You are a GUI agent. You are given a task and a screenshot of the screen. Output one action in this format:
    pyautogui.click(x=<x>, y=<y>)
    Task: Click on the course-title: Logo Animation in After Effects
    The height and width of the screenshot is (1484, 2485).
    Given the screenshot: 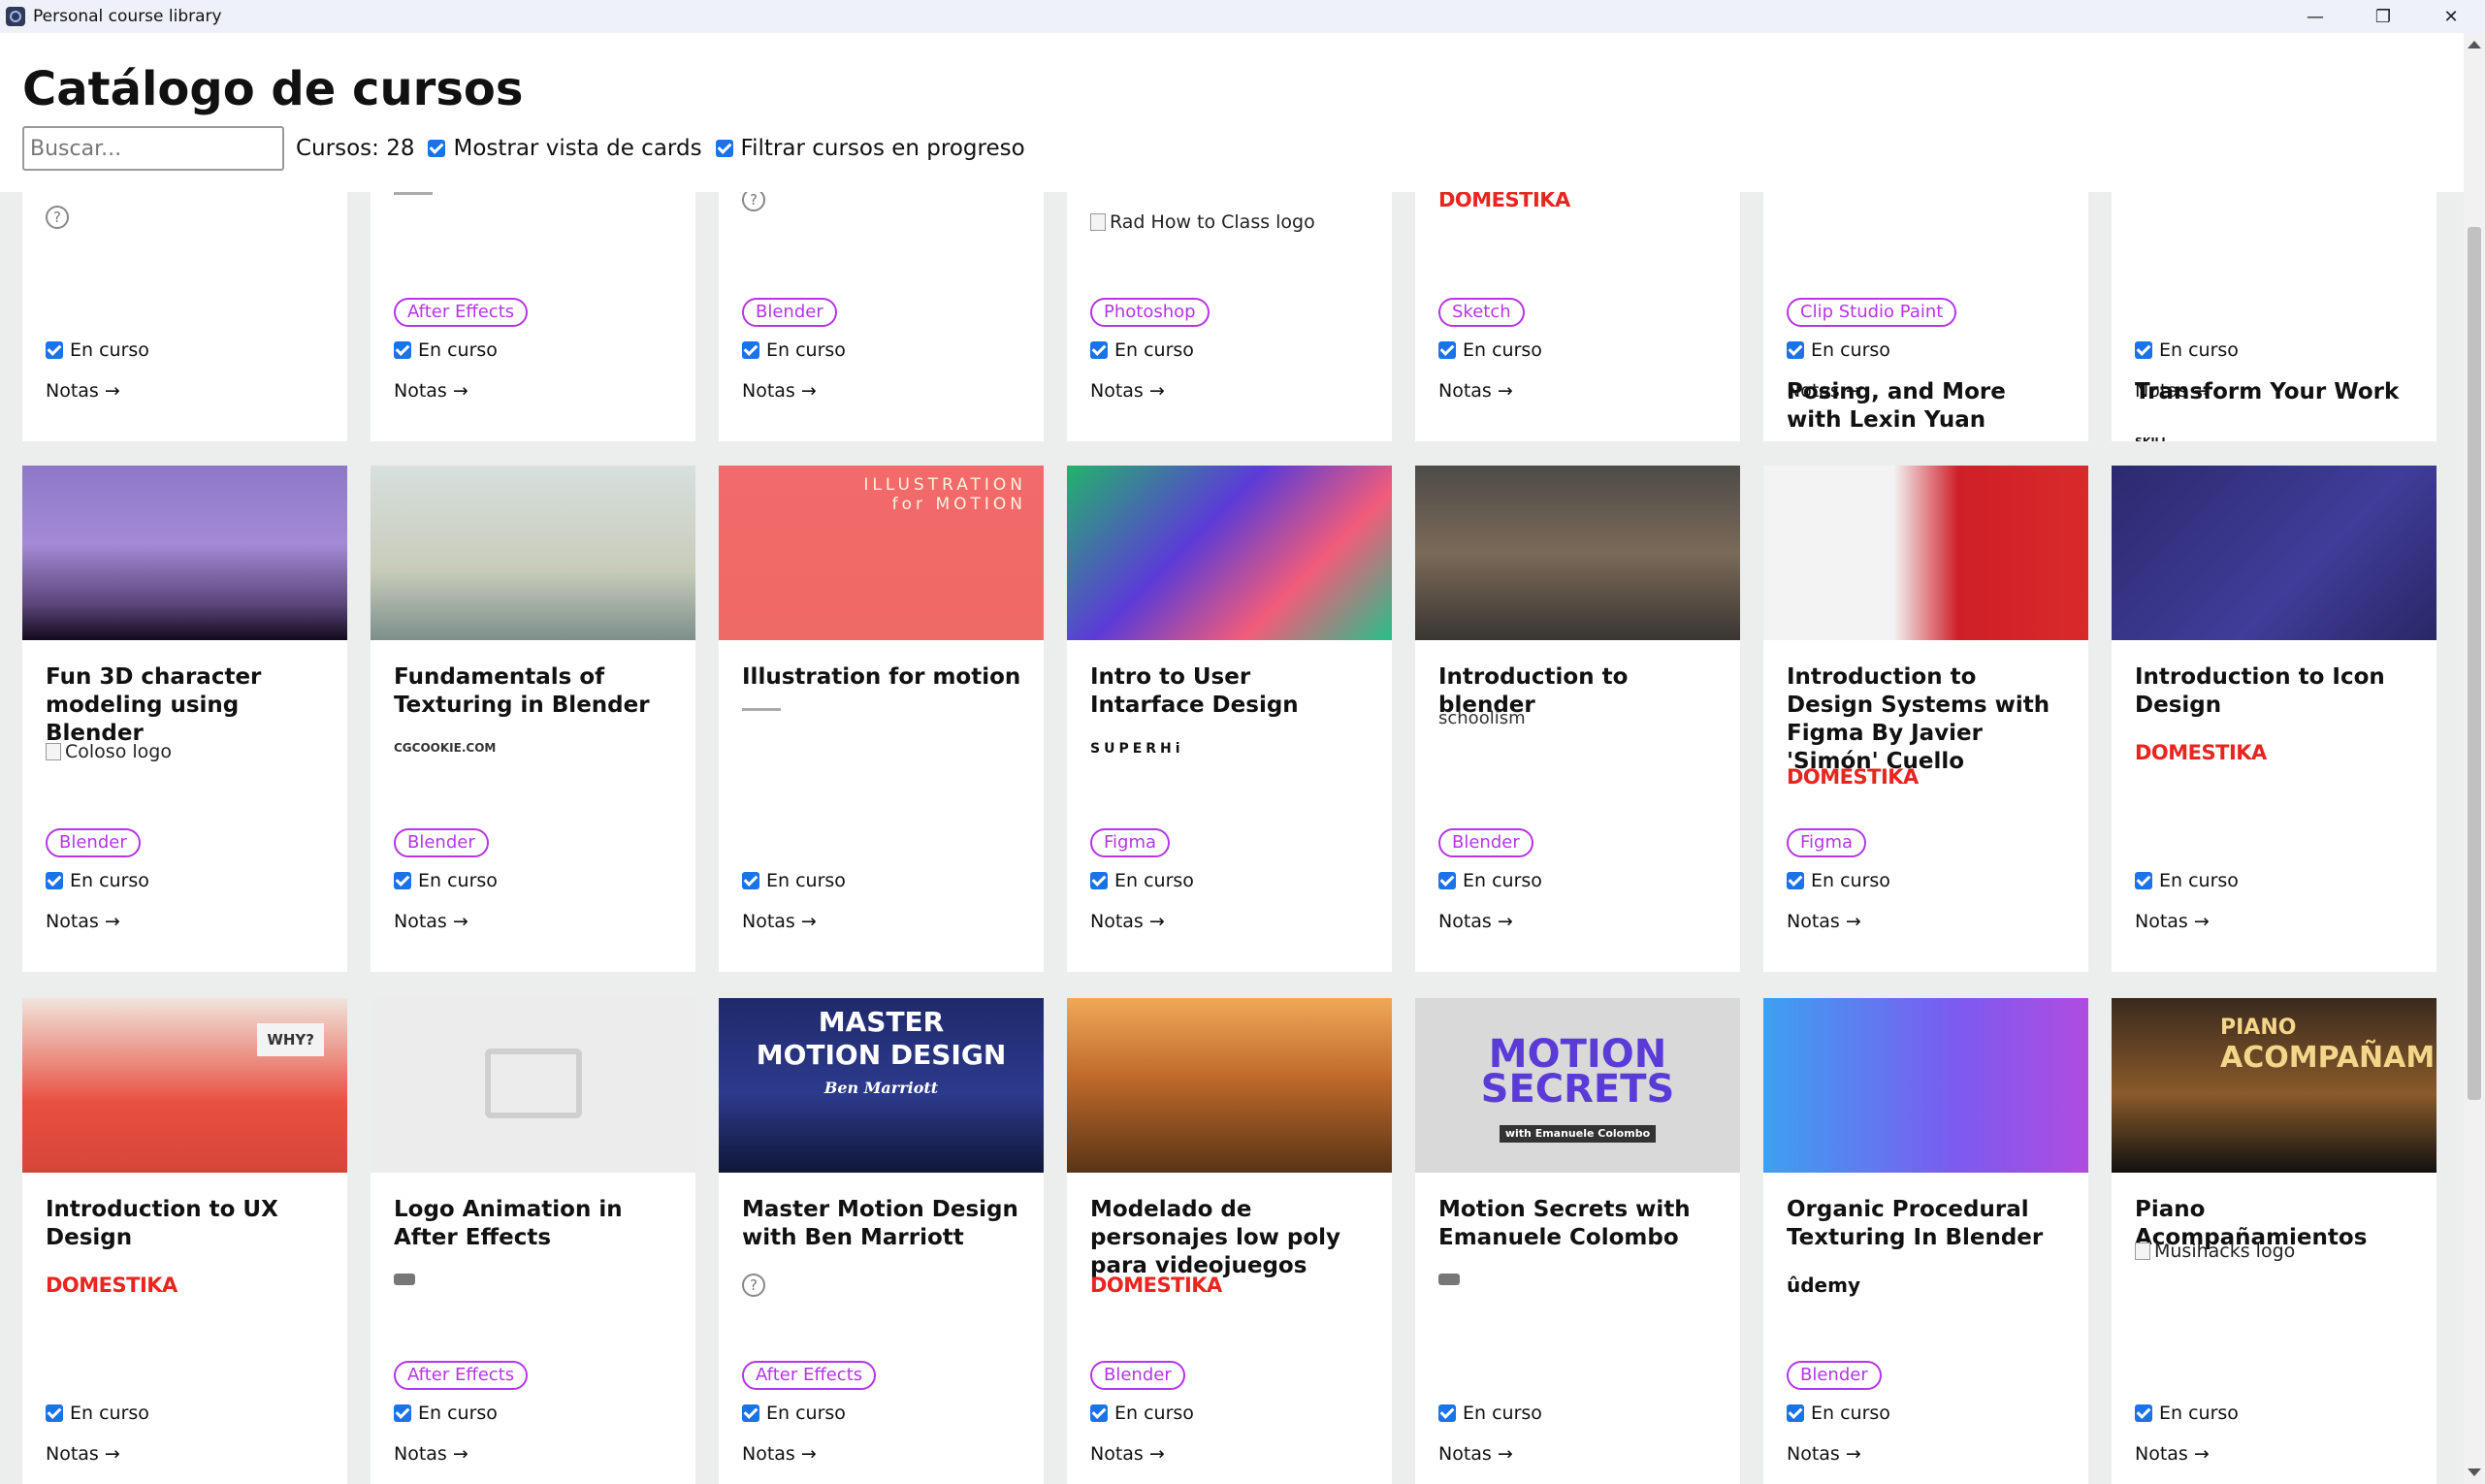 What is the action you would take?
    pyautogui.click(x=534, y=1224)
    